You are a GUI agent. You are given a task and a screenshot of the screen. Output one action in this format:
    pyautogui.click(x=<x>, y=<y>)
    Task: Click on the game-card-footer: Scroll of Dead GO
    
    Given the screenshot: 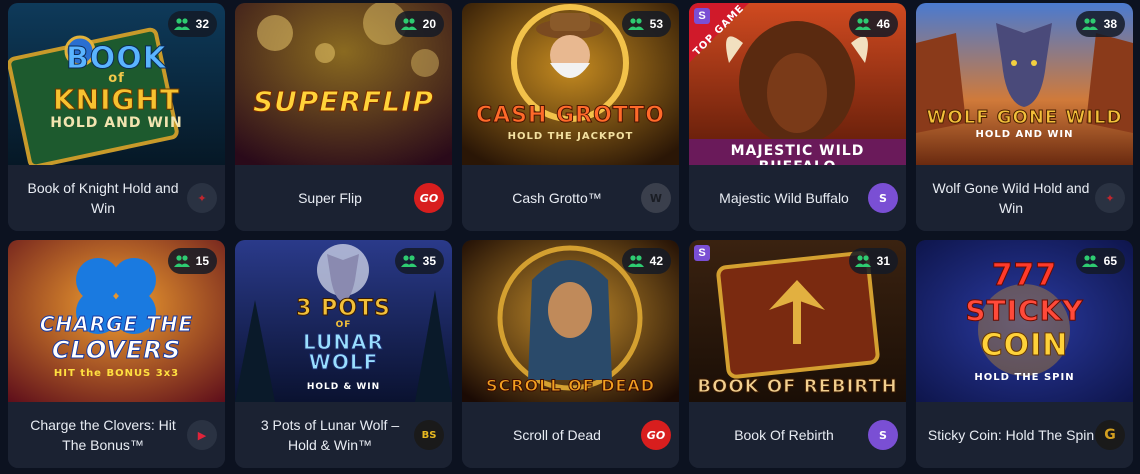 What is the action you would take?
    pyautogui.click(x=570, y=435)
    